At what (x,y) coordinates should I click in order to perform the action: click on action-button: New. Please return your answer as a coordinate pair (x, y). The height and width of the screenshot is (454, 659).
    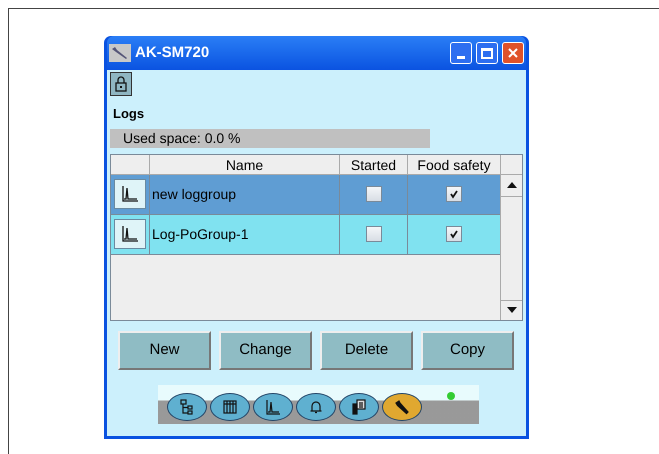
    Looking at the image, I should click on (164, 350).